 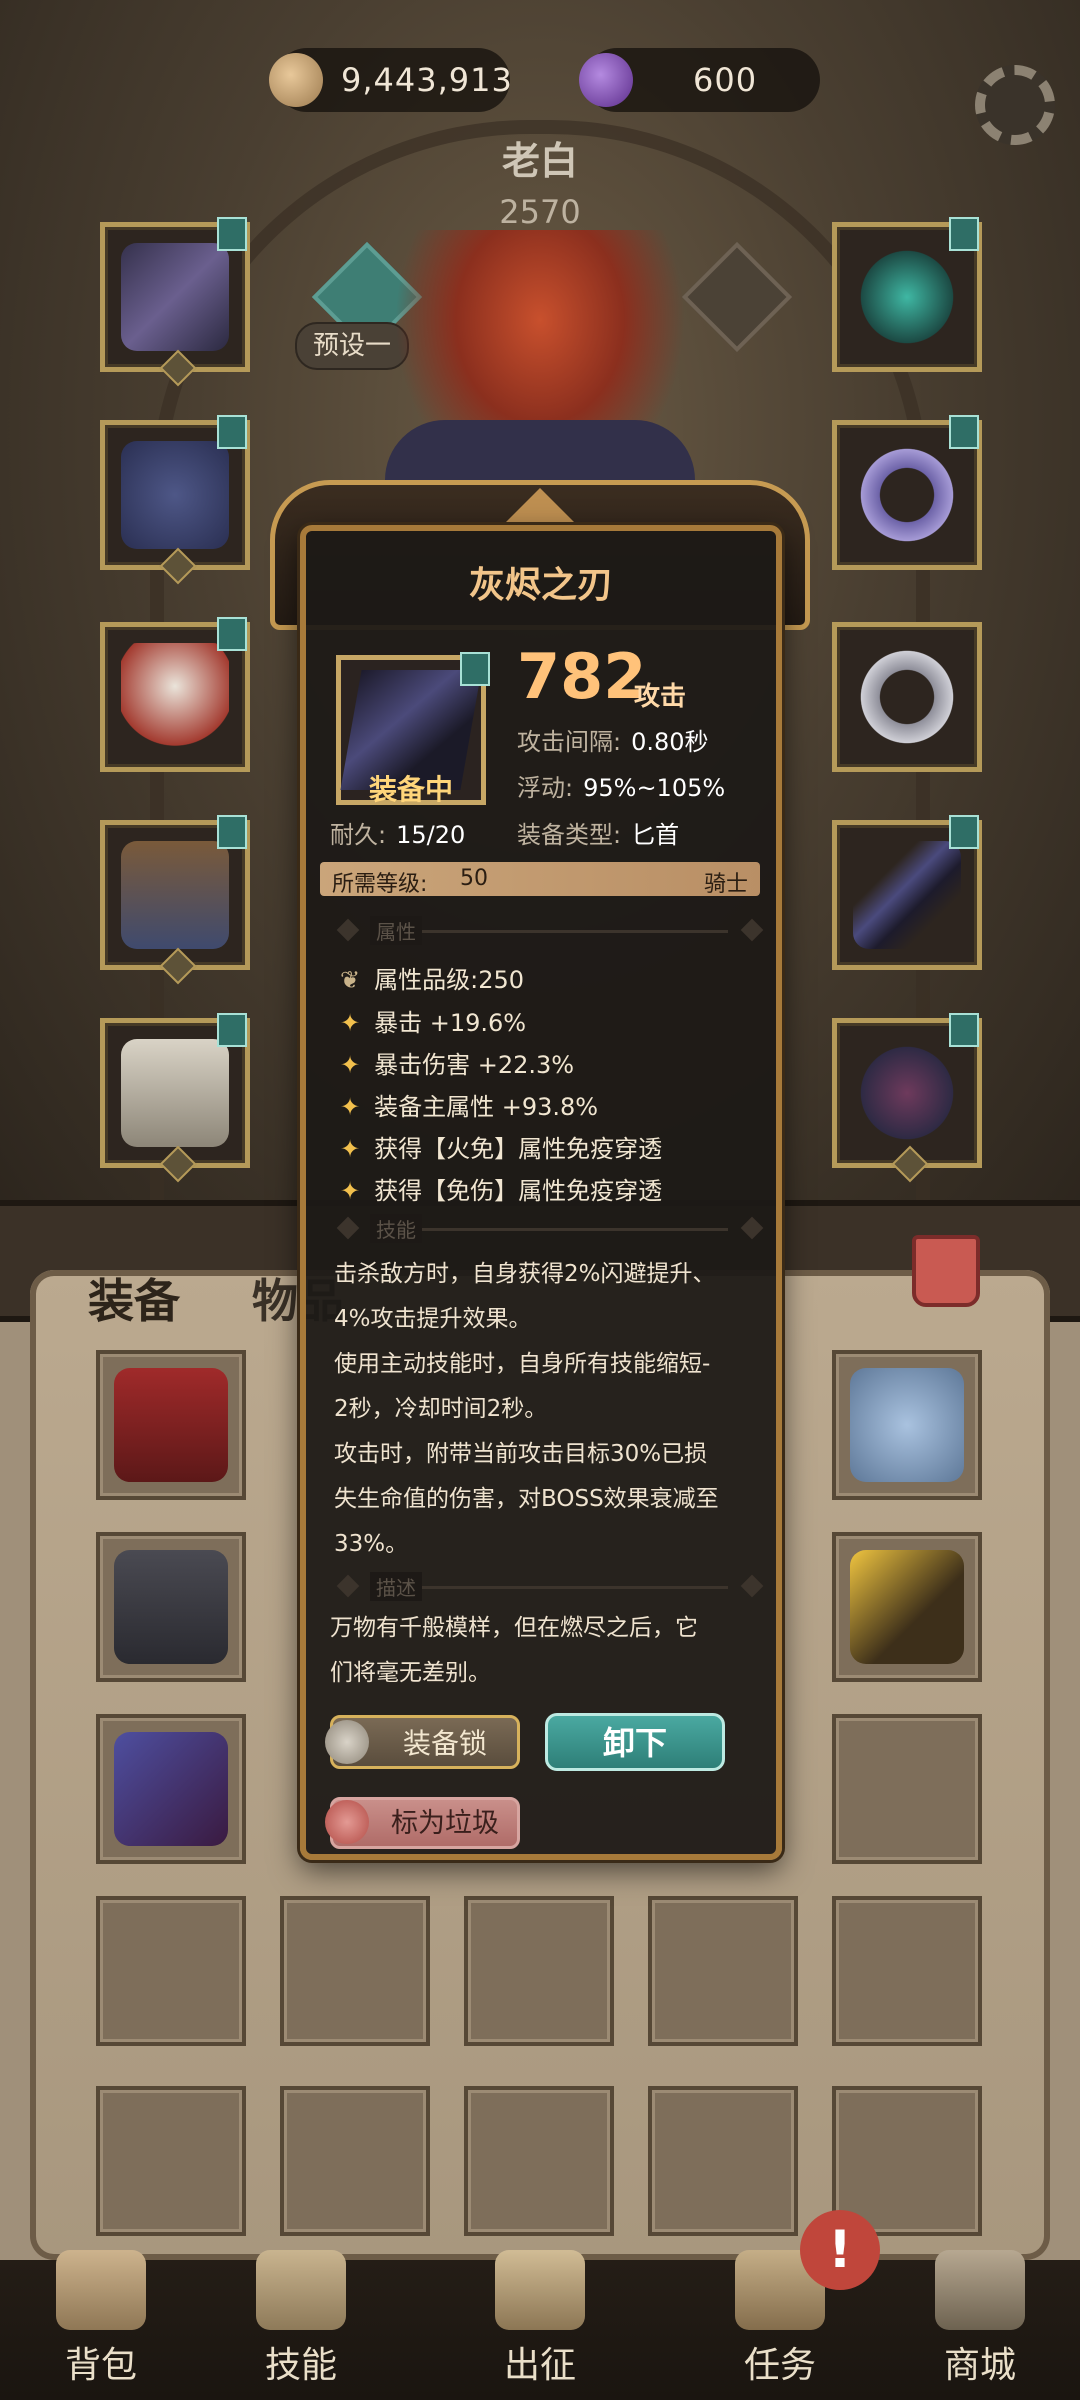 I want to click on necklace-icon, so click(x=907, y=297).